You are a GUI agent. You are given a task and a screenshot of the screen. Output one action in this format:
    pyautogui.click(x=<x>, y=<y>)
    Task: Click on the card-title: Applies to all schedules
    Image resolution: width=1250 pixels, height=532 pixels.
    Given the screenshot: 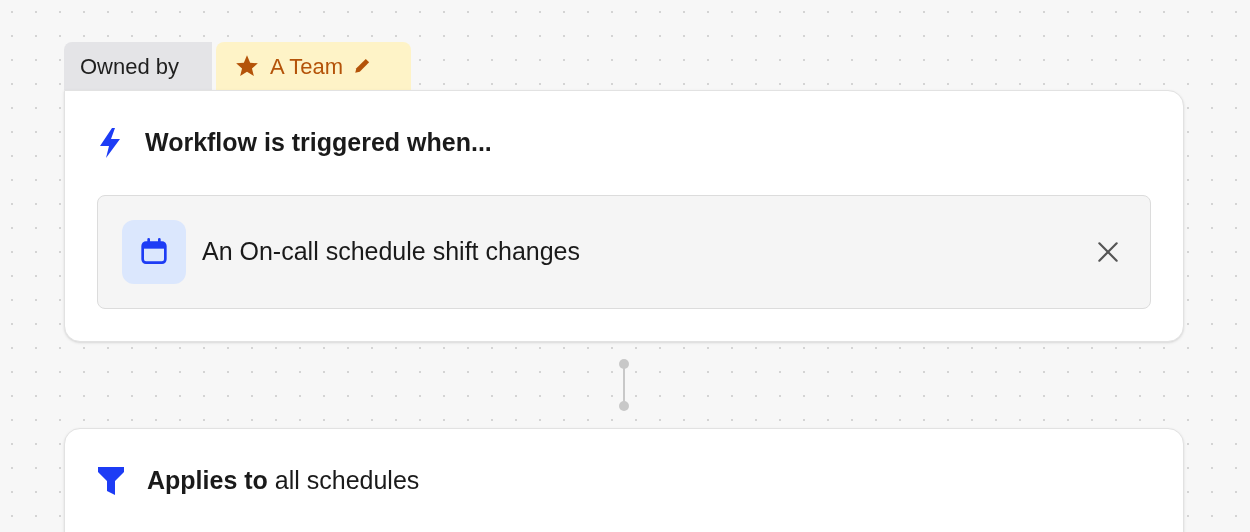 What is the action you would take?
    pyautogui.click(x=283, y=481)
    